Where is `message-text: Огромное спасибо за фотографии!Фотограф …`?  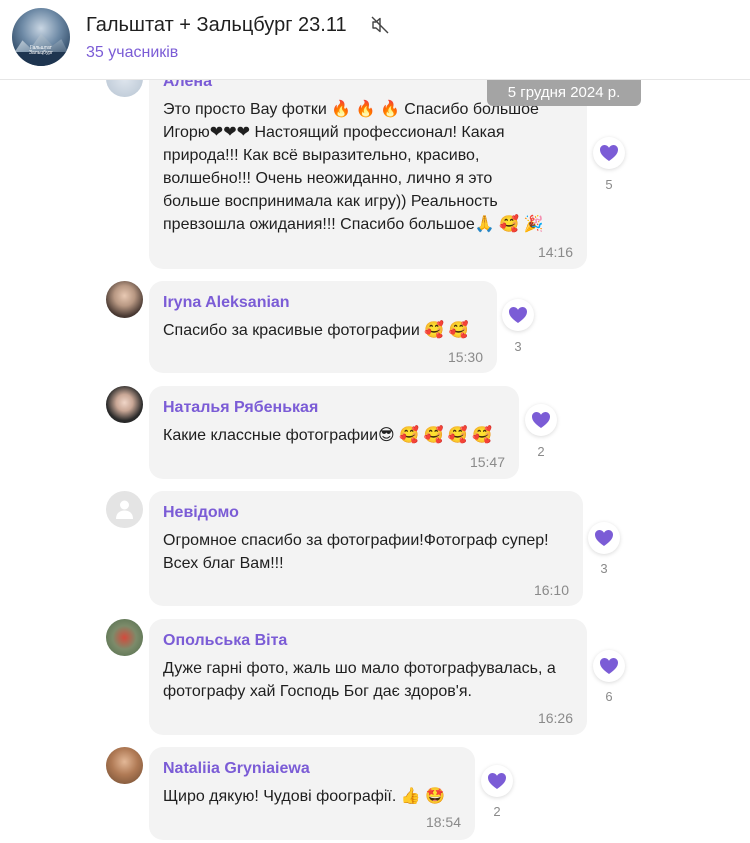 message-text: Огромное спасибо за фотографии!Фотограф … is located at coordinates (356, 552).